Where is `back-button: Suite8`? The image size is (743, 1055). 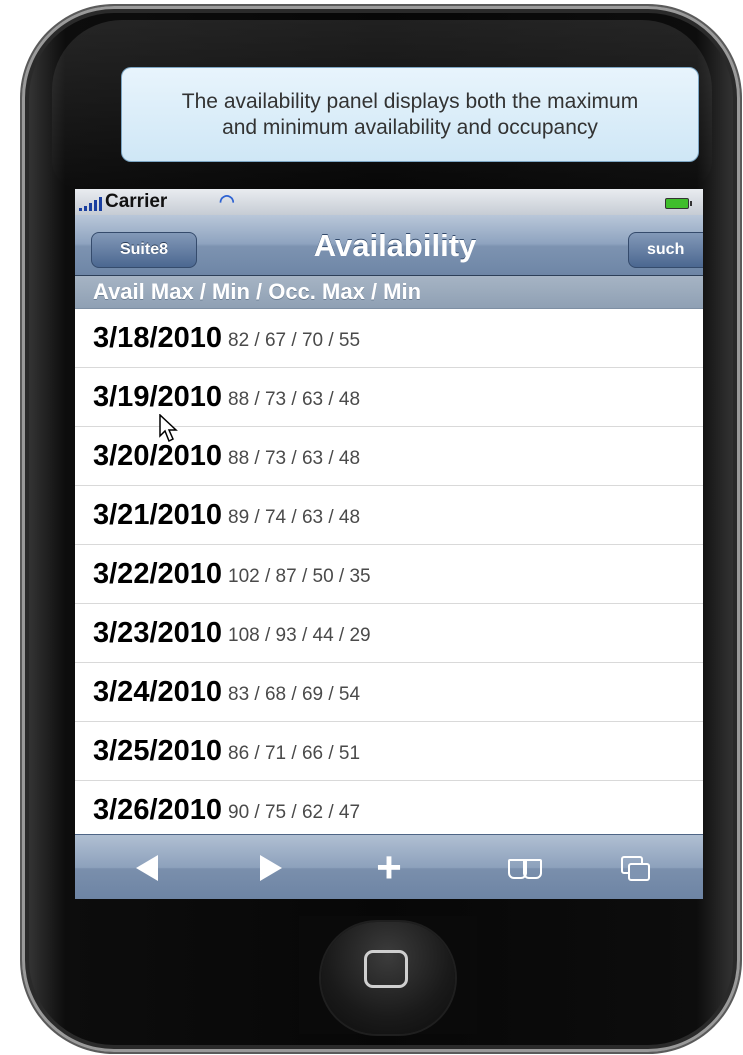 back-button: Suite8 is located at coordinates (144, 250).